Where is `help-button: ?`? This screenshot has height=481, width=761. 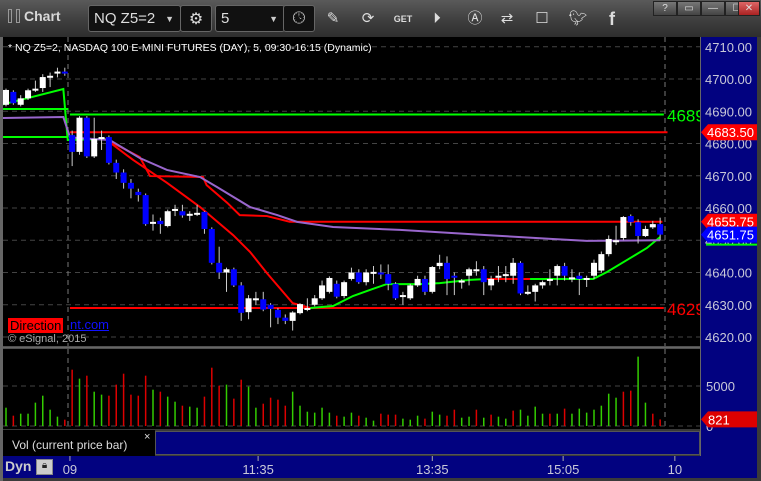 help-button: ? is located at coordinates (665, 8).